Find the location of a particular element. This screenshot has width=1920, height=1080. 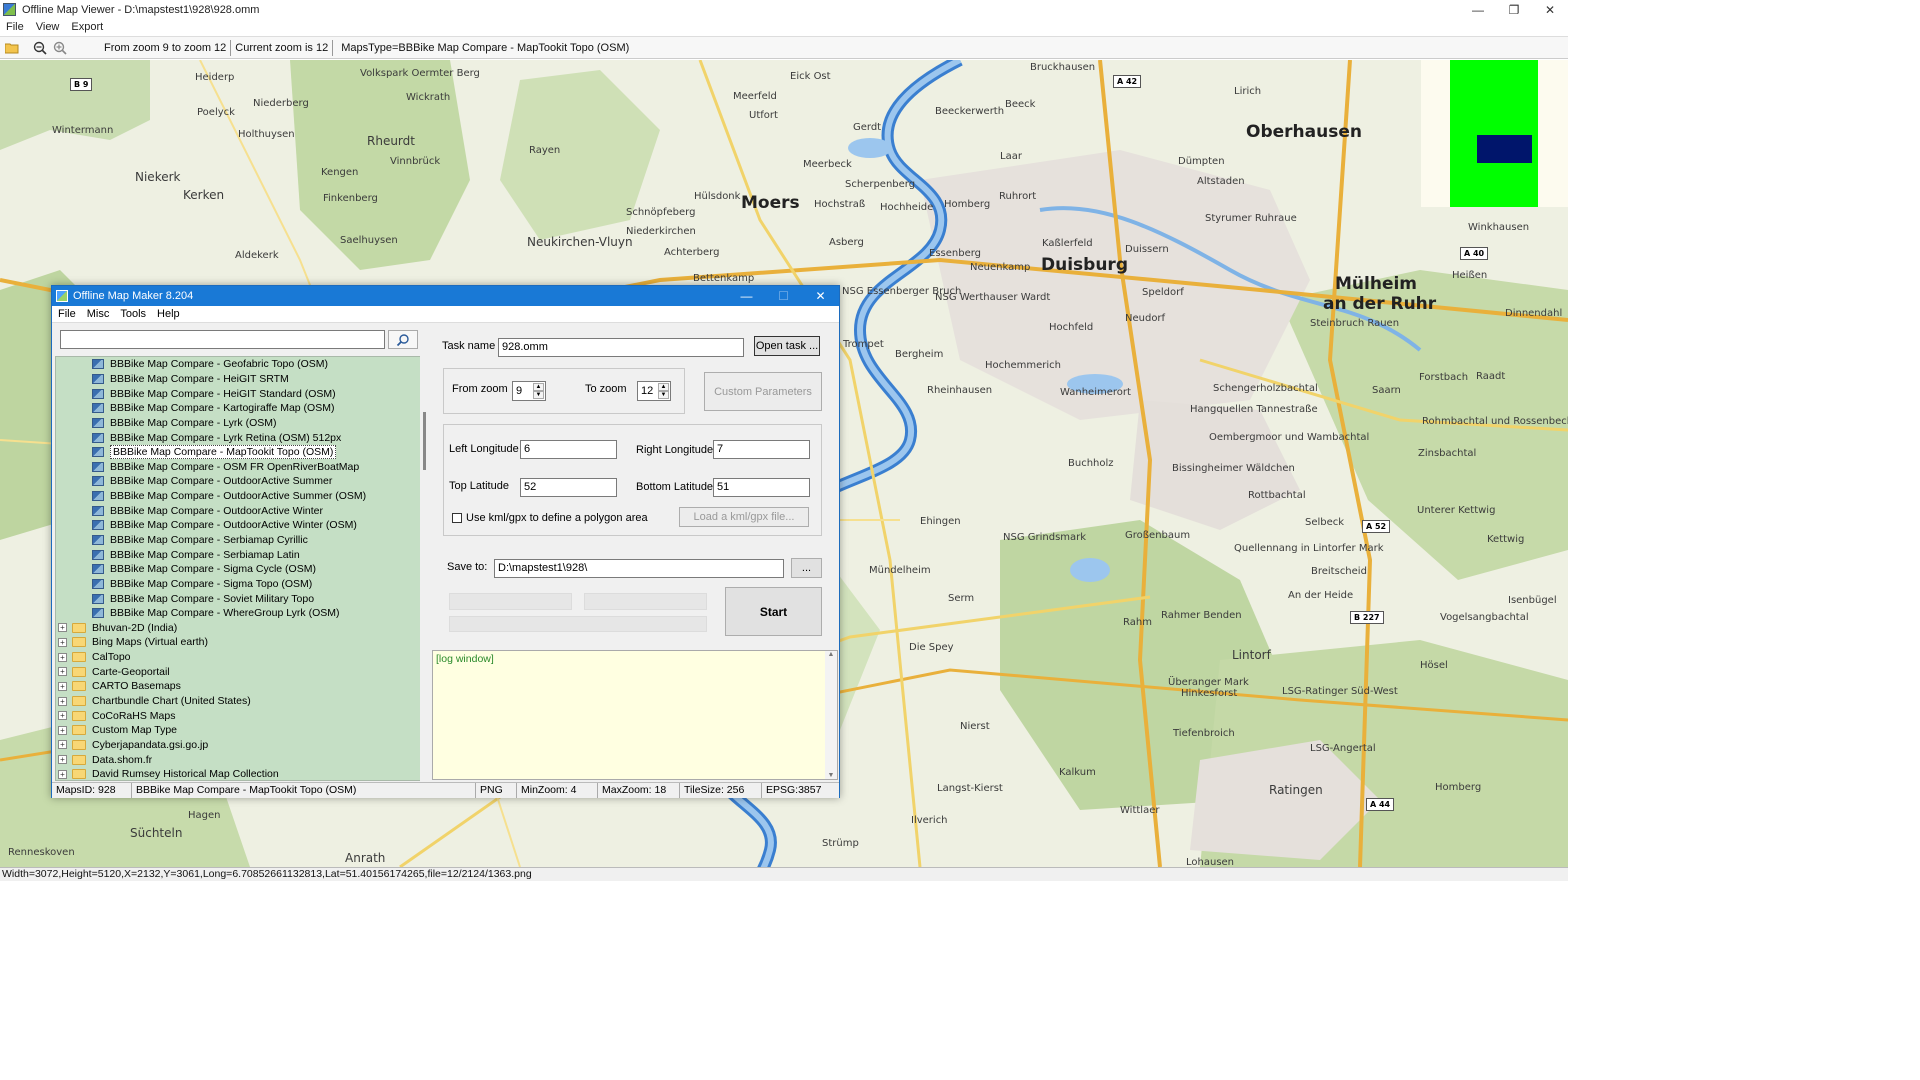

tree-item-folder: + Data.shom.fr is located at coordinates (241, 759).